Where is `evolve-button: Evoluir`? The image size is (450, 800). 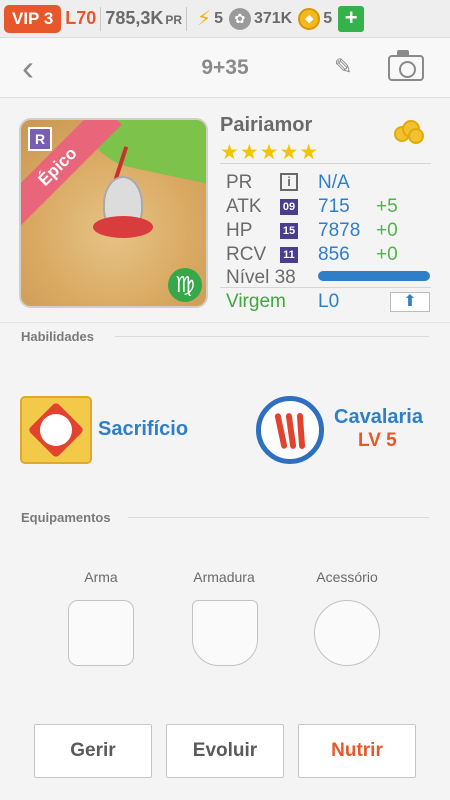 evolve-button: Evoluir is located at coordinates (225, 751).